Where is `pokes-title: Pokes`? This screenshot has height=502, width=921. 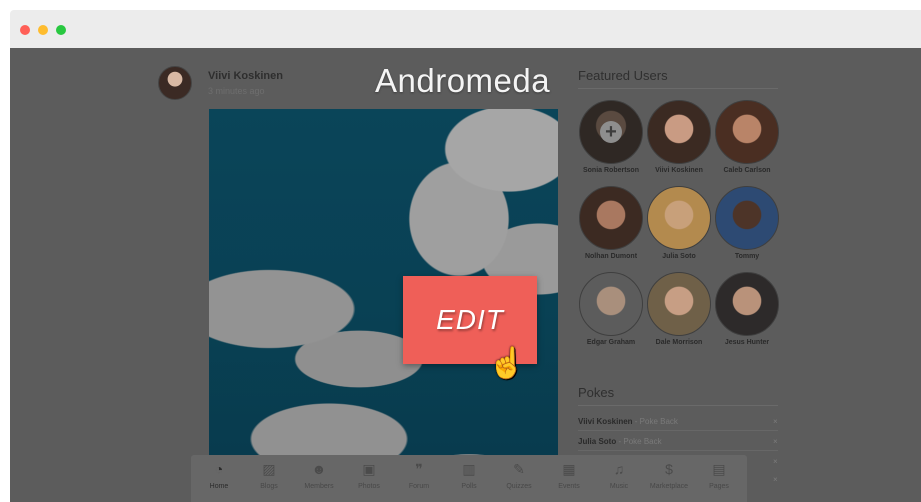
pokes-title: Pokes is located at coordinates (596, 392).